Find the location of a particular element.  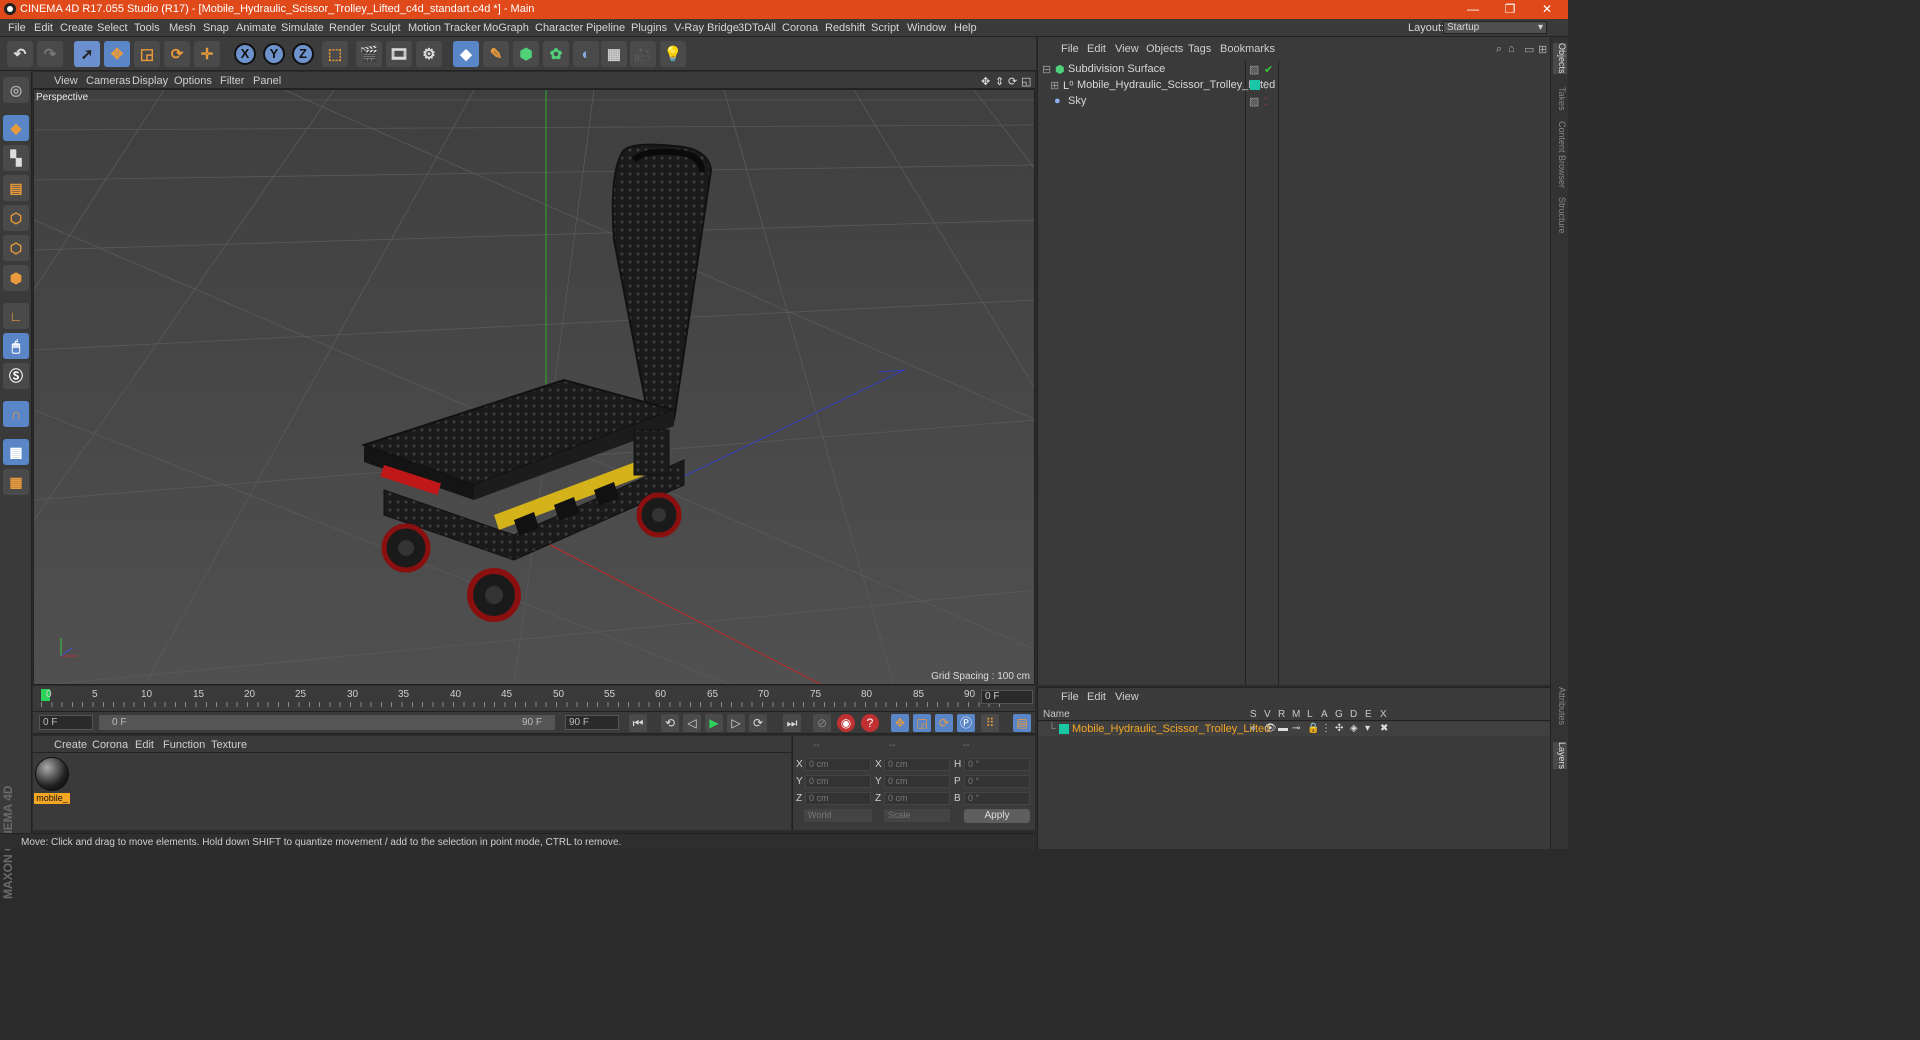

layer-col-expressions: E is located at coordinates (1368, 714).